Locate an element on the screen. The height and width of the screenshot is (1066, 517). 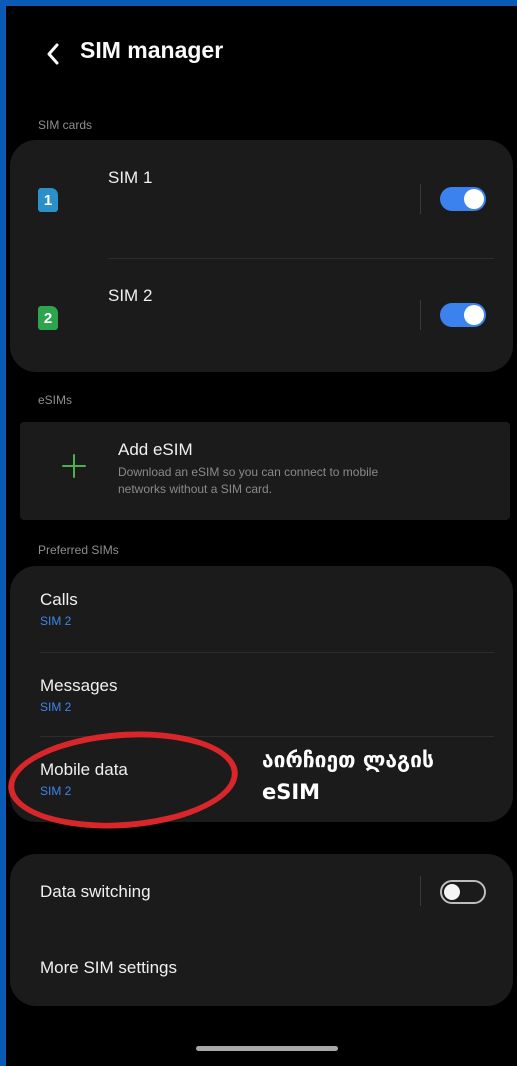
sim-1-name: SIM 1 is located at coordinates (130, 177).